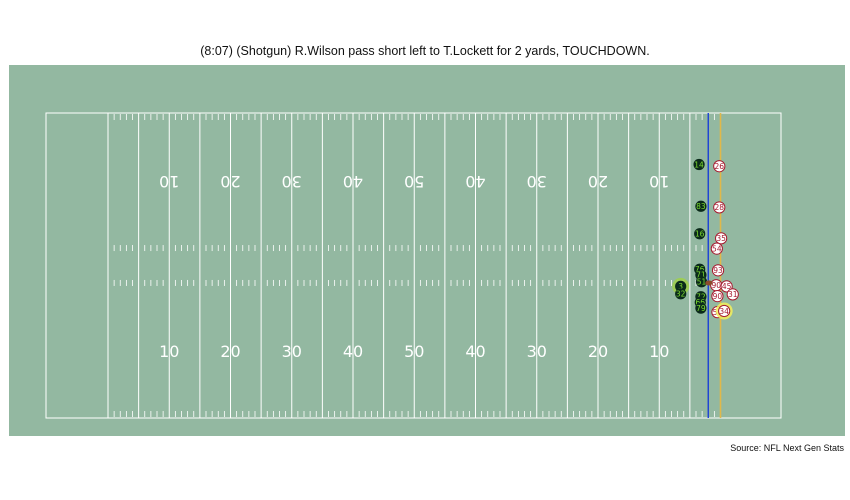 This screenshot has height=500, width=850. What do you see at coordinates (724, 311) in the screenshot?
I see `defense-jersey-number: 34` at bounding box center [724, 311].